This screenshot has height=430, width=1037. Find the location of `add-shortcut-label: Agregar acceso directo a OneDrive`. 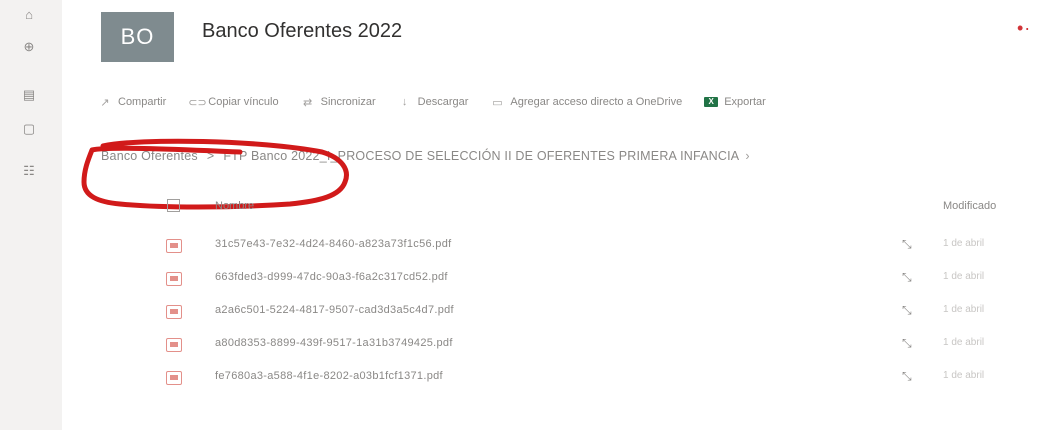

add-shortcut-label: Agregar acceso directo a OneDrive is located at coordinates (596, 102).